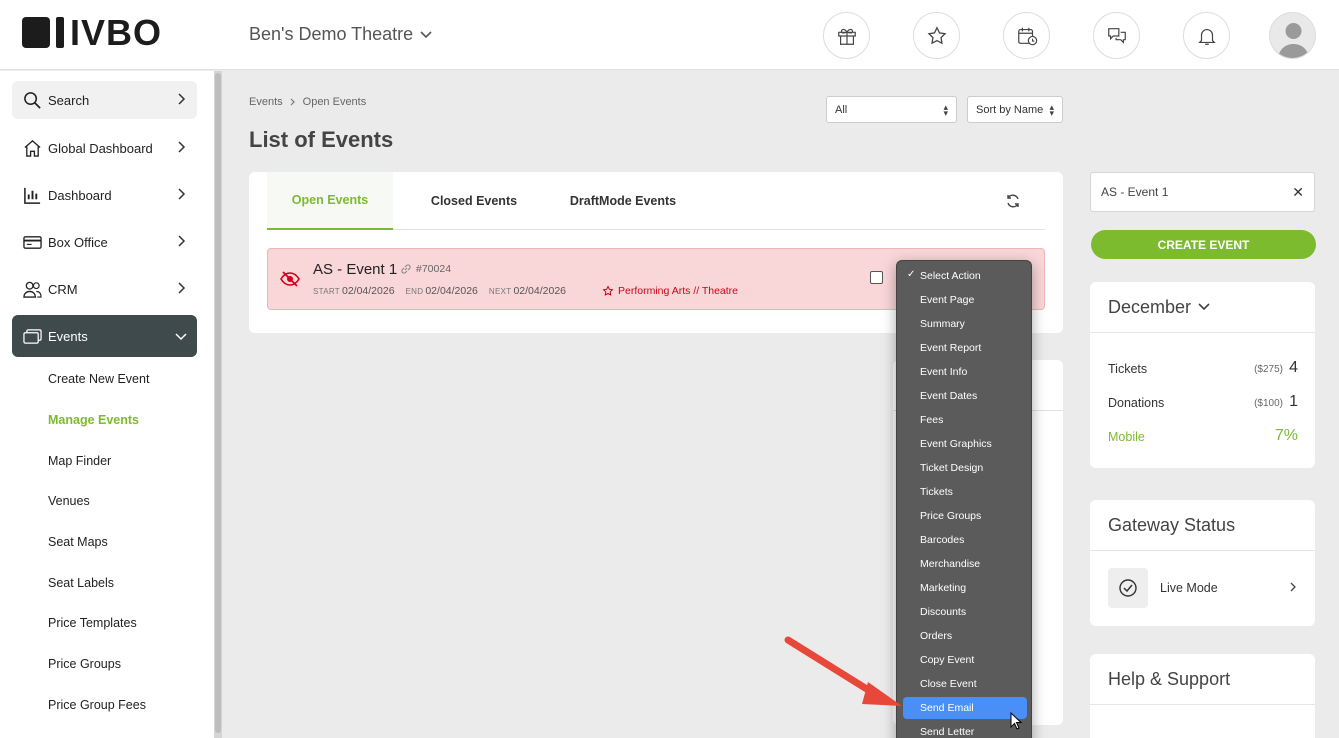 Image resolution: width=1339 pixels, height=738 pixels. Describe the element at coordinates (1016, 721) in the screenshot. I see `mouse-pointer-icon` at that location.